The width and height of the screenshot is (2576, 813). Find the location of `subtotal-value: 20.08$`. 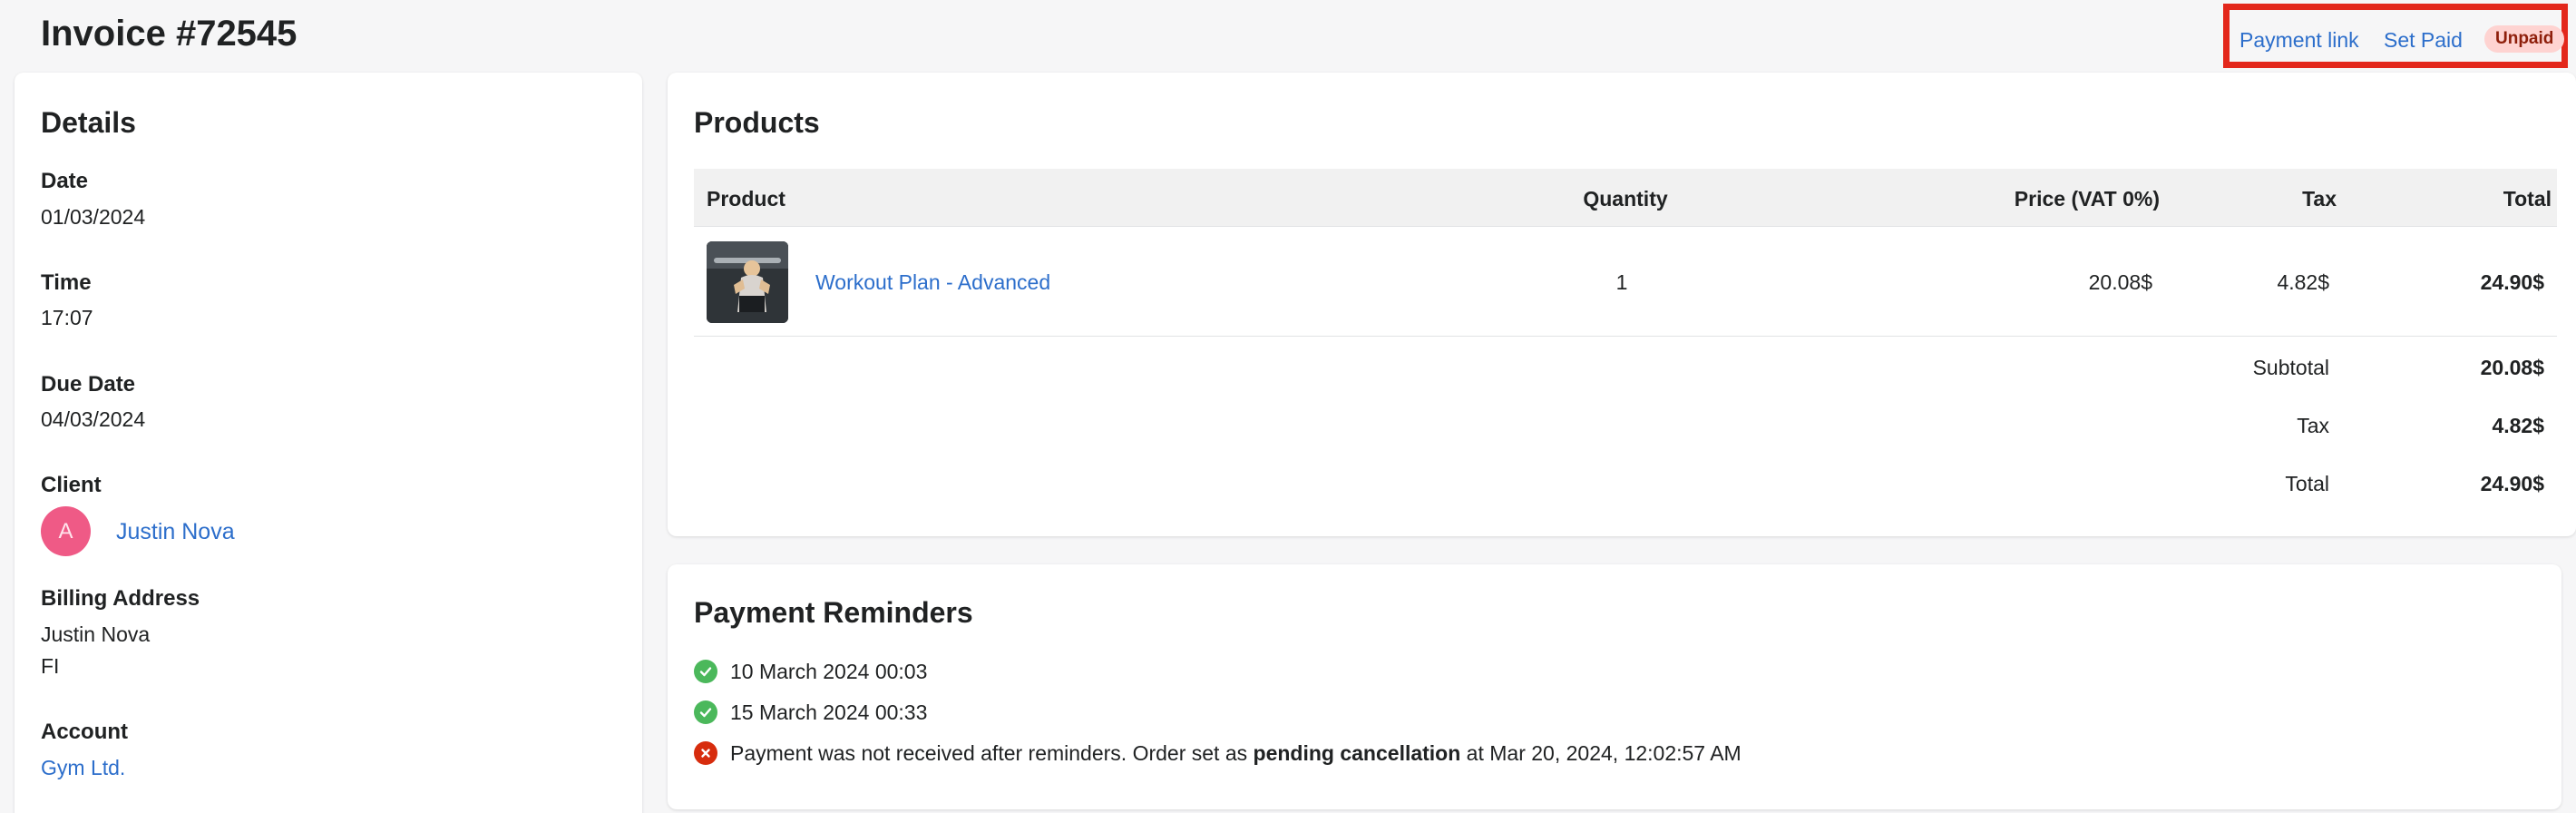

subtotal-value: 20.08$ is located at coordinates (2512, 367).